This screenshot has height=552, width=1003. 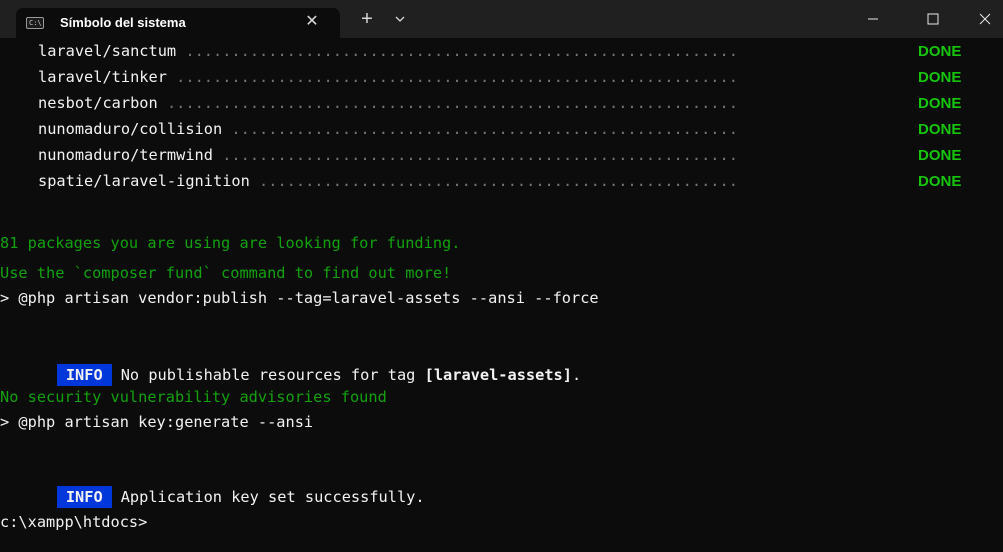 I want to click on close-icon: ✕, so click(x=312, y=22).